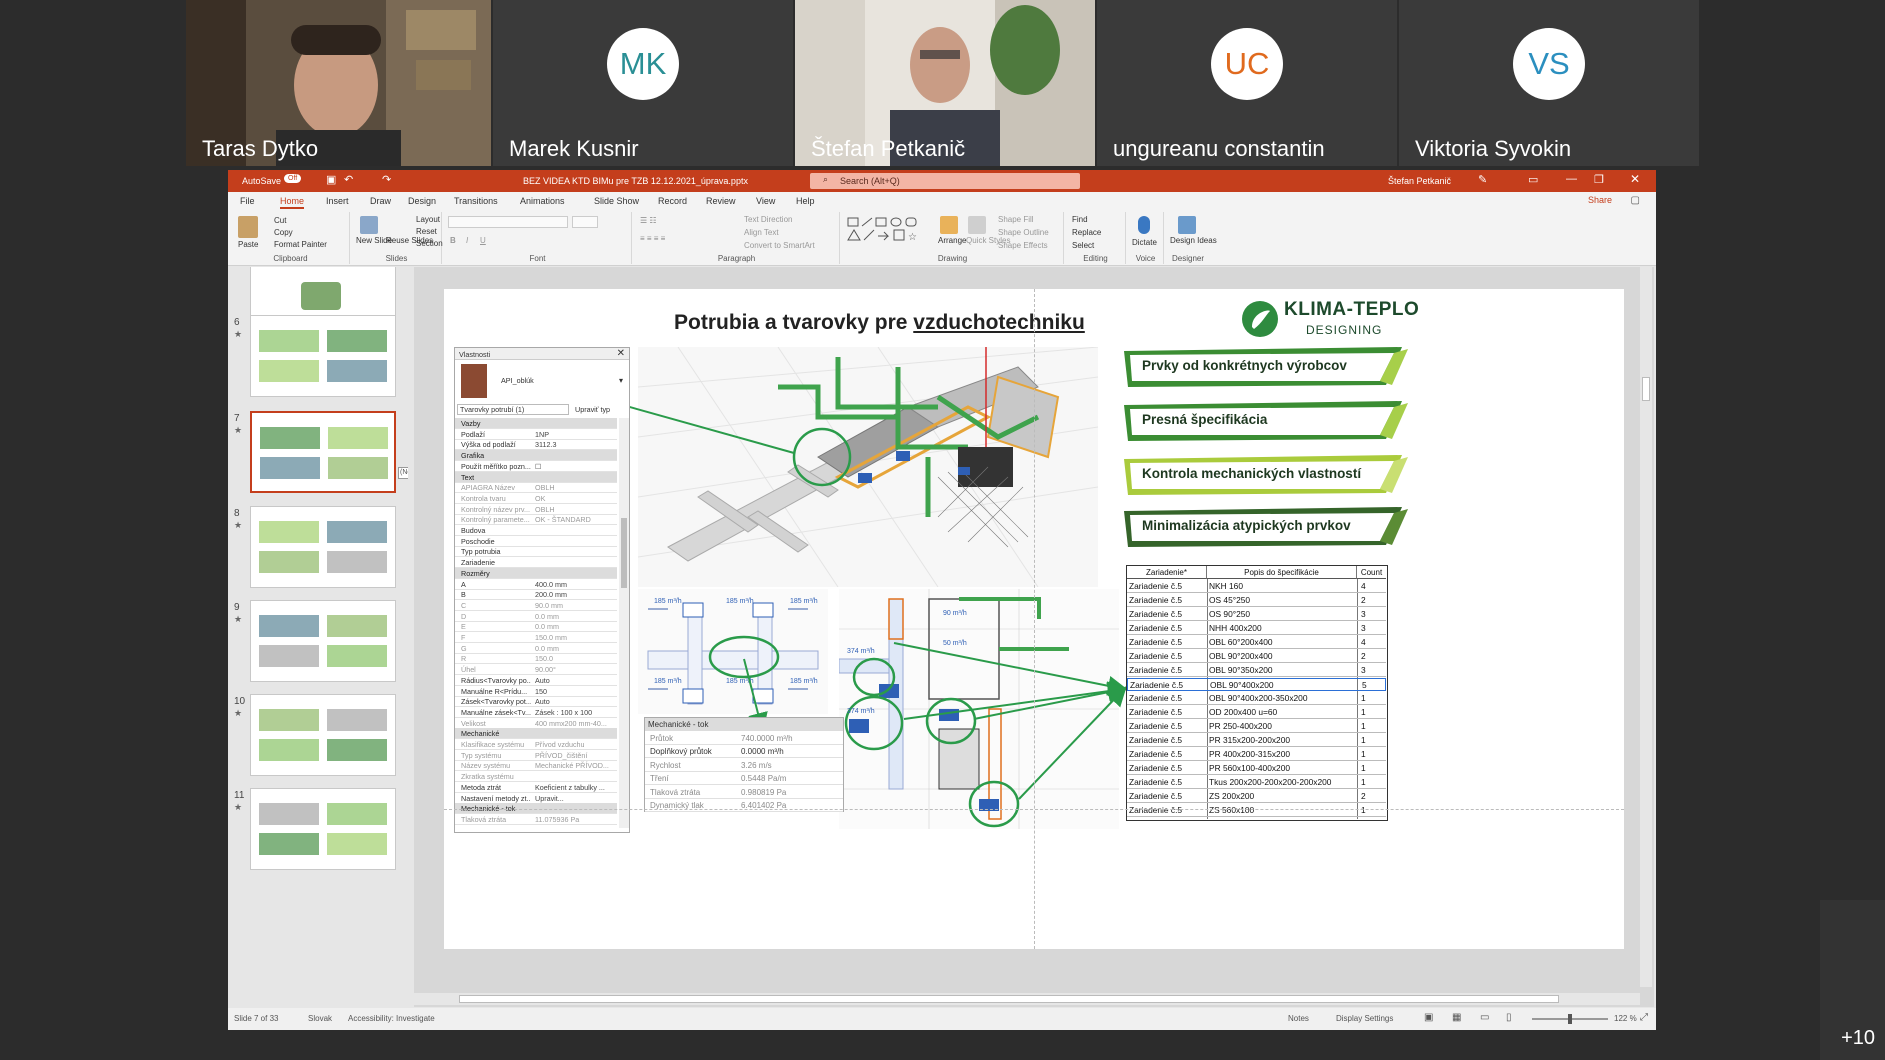  Describe the element at coordinates (248, 244) in the screenshot. I see `paste-button: Paste` at that location.